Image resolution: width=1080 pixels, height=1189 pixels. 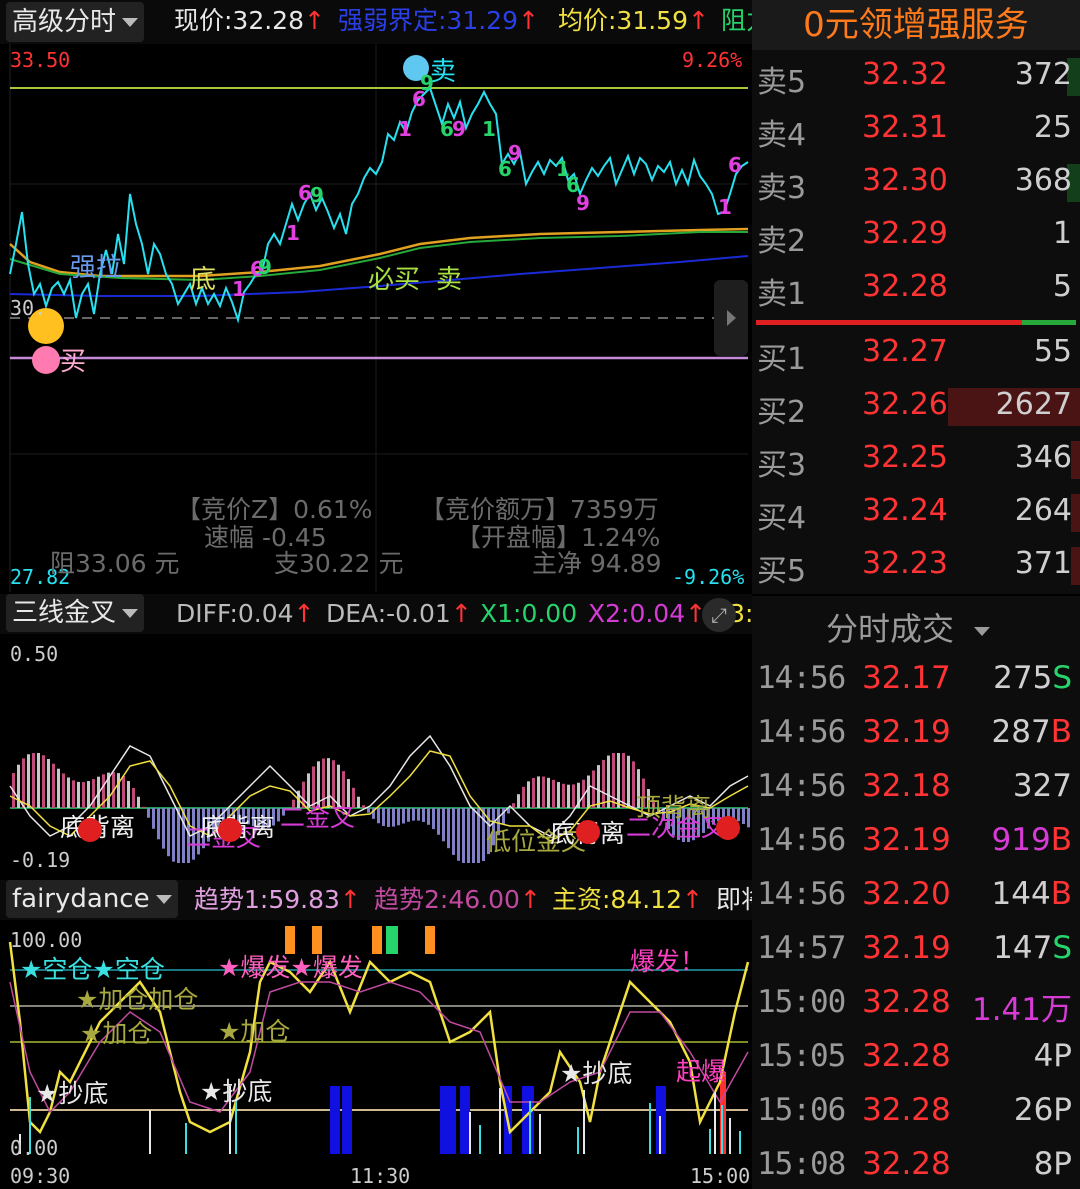 I want to click on ask-row: 卖1 32.28 5, so click(x=916, y=288).